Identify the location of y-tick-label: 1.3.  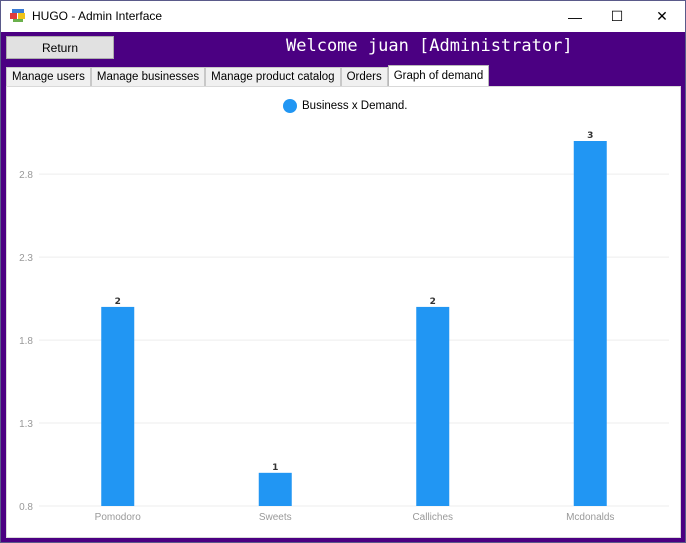
(26, 424).